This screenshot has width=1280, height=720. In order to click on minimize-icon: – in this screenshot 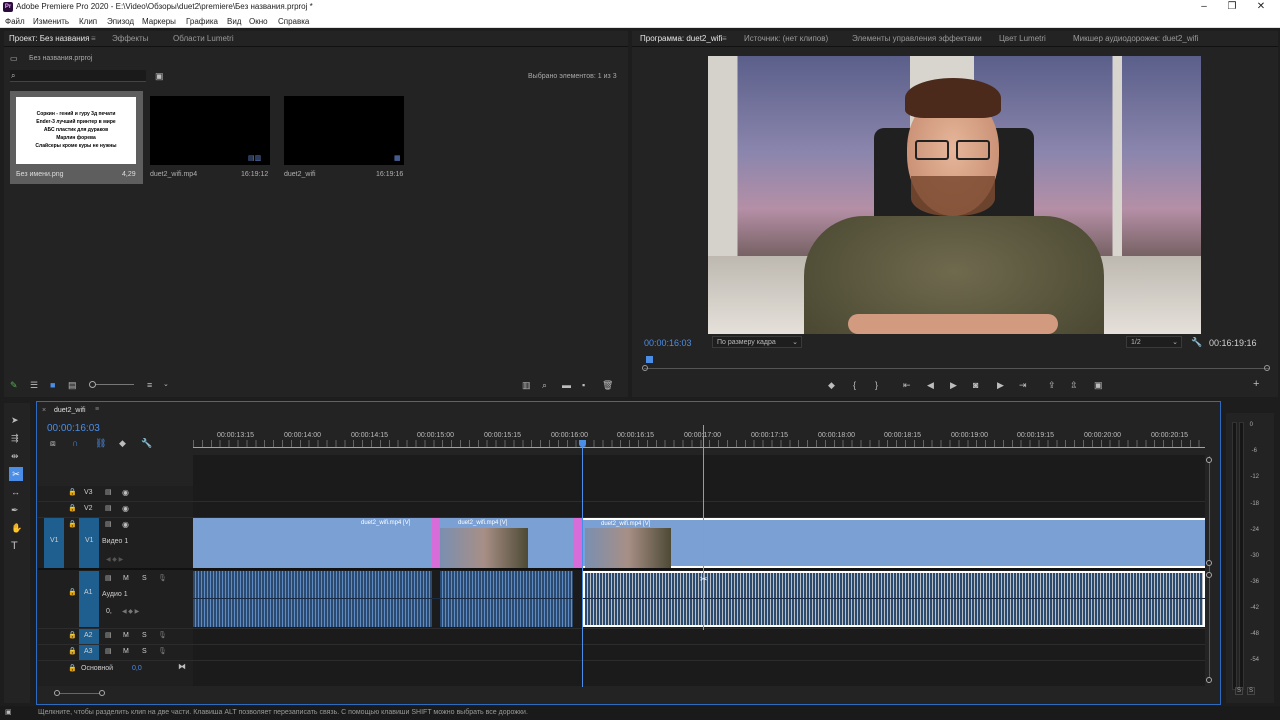, I will do `click(1204, 7)`.